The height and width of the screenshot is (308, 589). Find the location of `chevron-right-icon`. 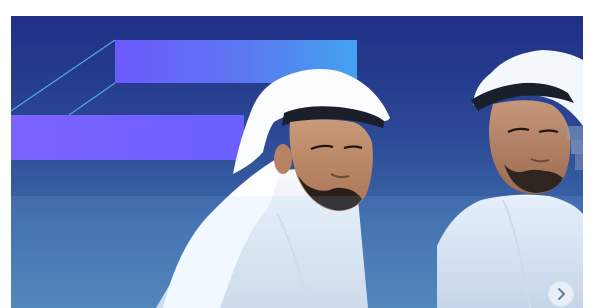

chevron-right-icon is located at coordinates (561, 294).